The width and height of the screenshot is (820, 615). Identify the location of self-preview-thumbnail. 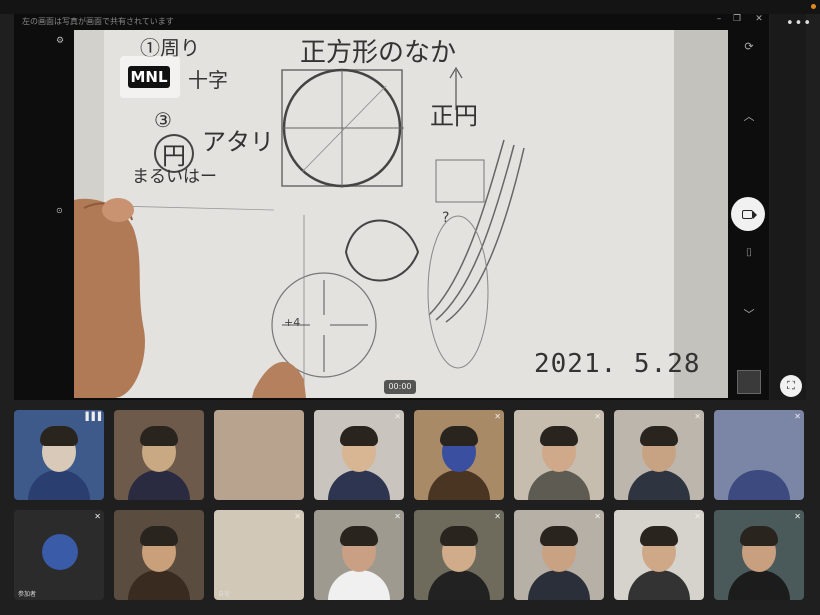
(749, 382).